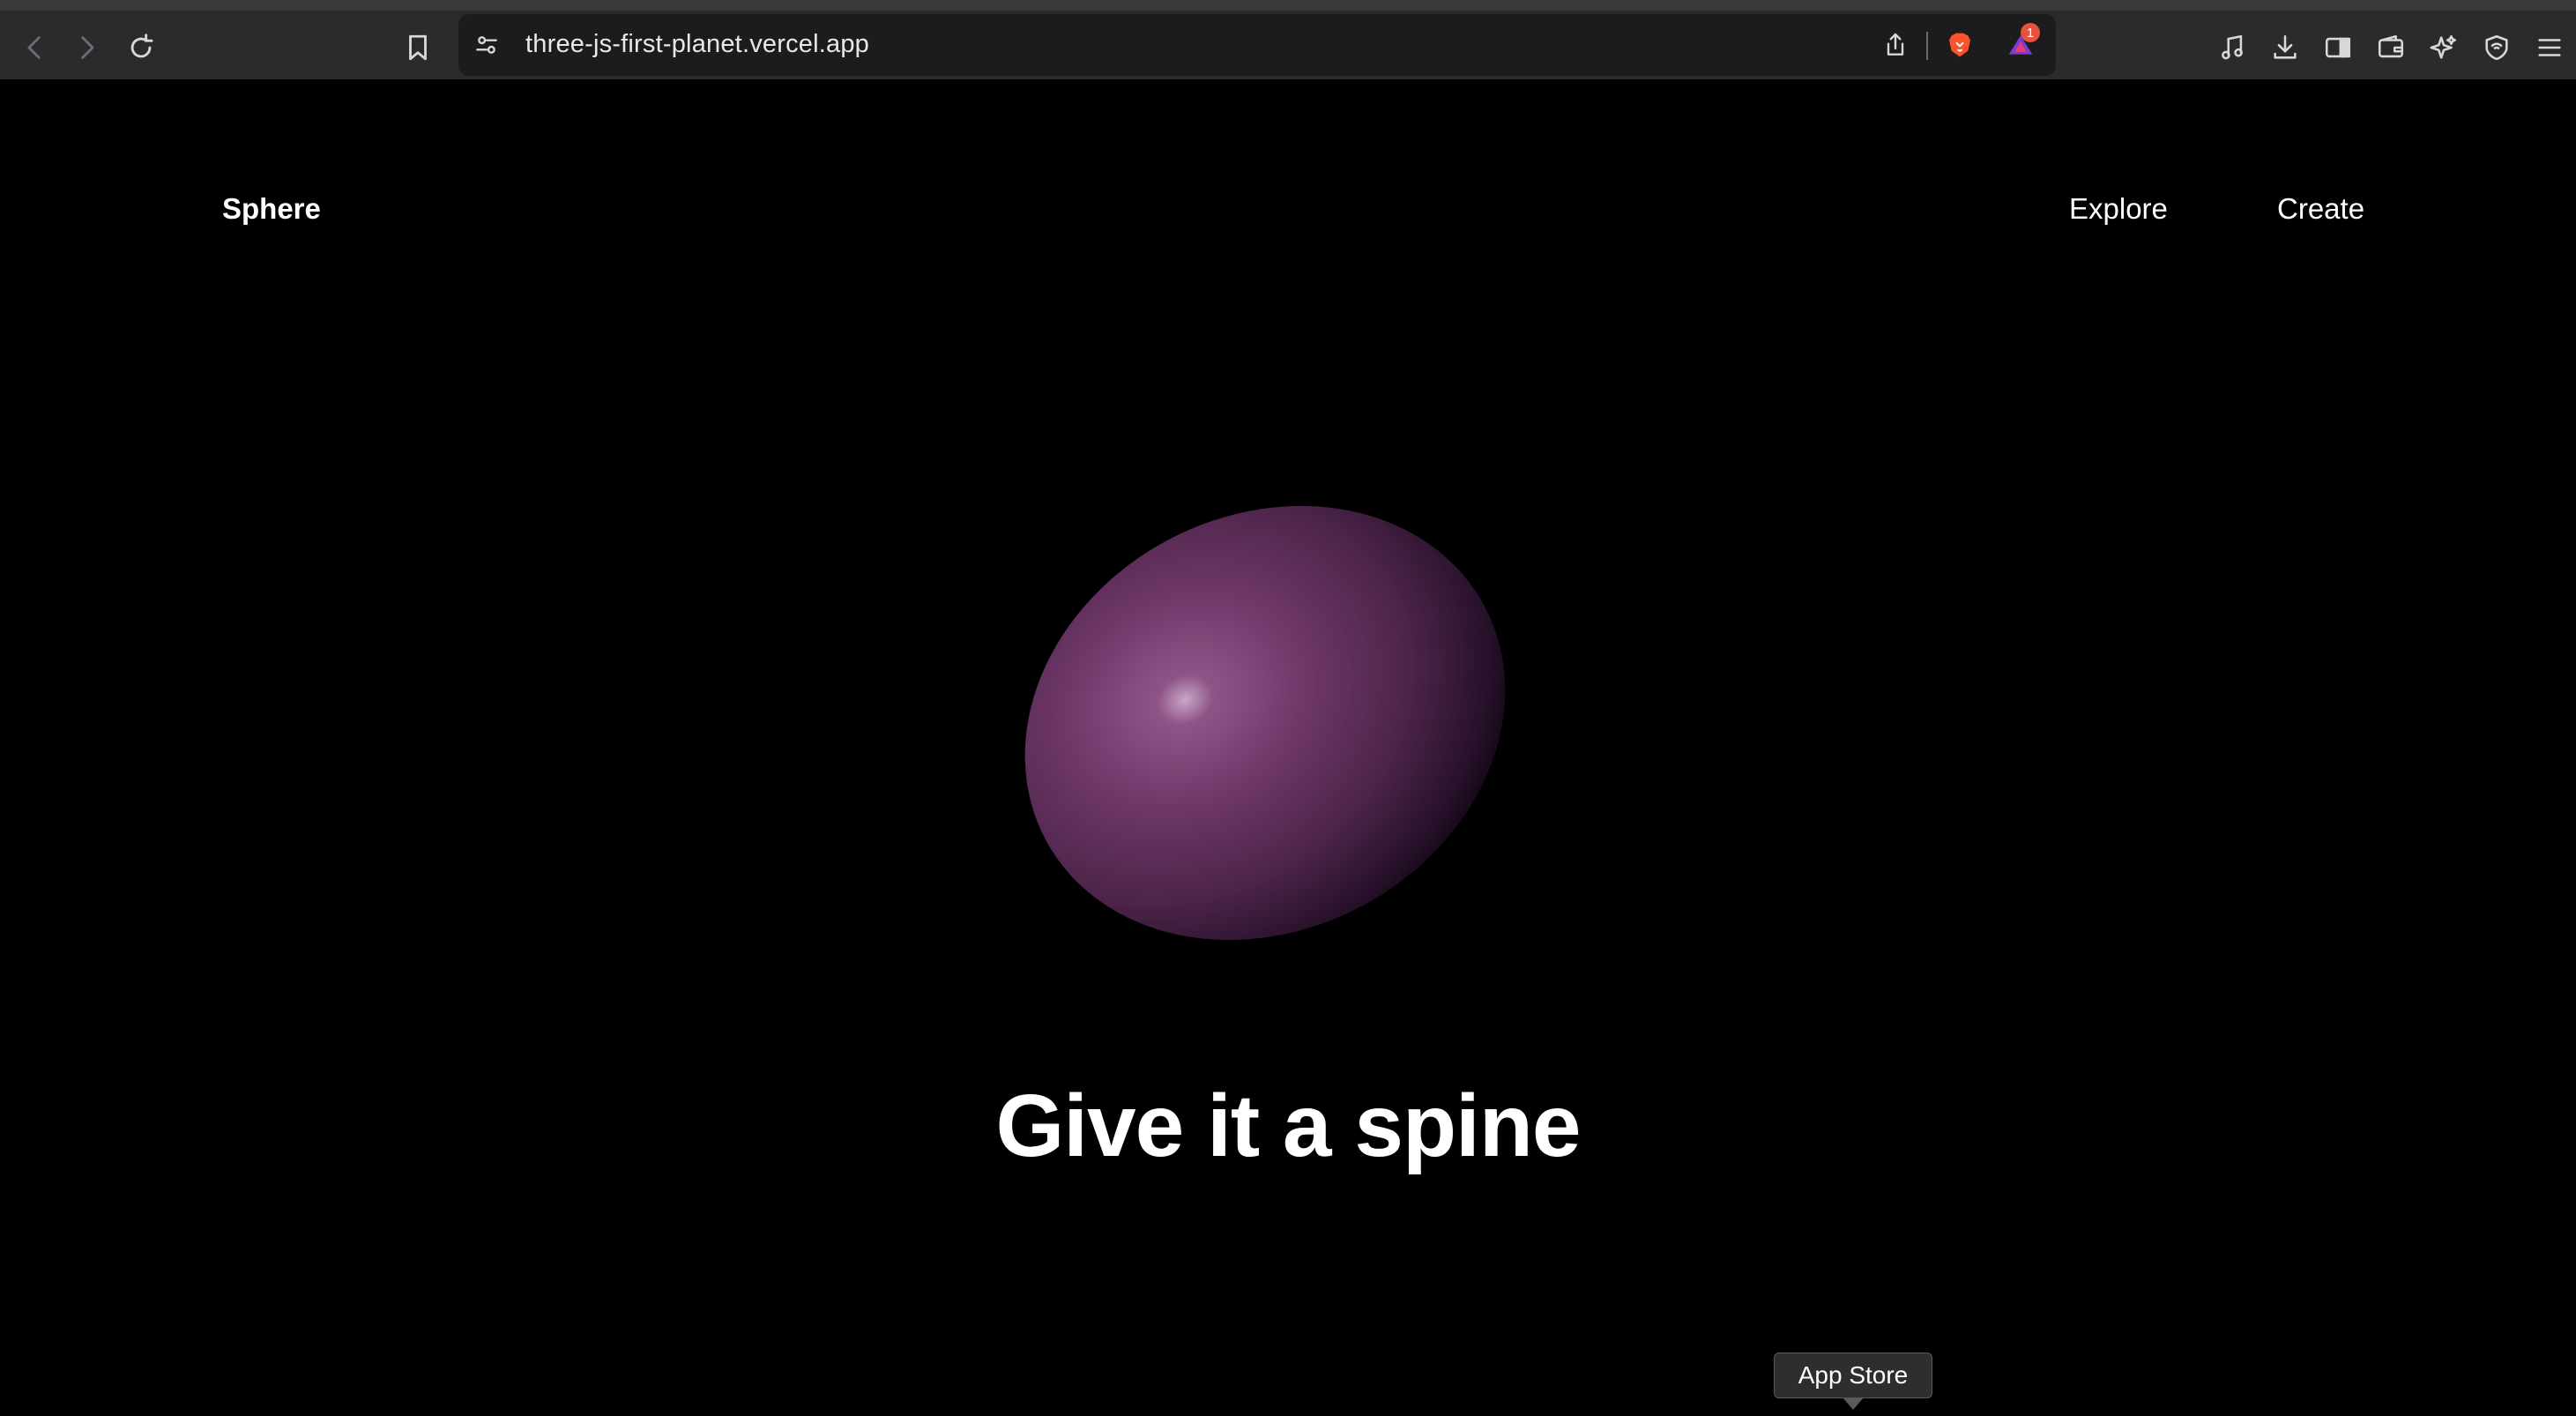  Describe the element at coordinates (2320, 209) in the screenshot. I see `nav-create-link: Create` at that location.